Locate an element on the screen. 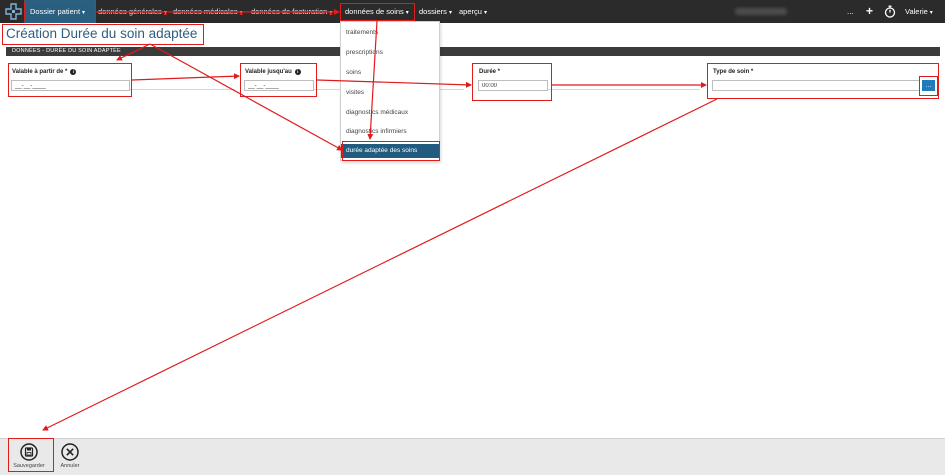 The height and width of the screenshot is (475, 945). menu-item-prescriptions: prescriptions is located at coordinates (390, 53).